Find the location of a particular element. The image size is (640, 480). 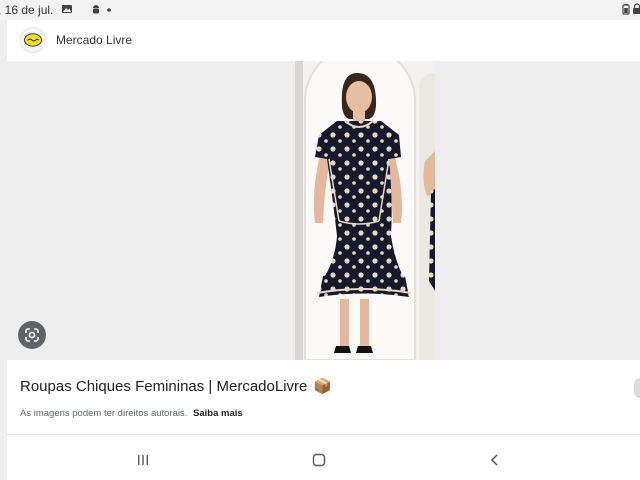

status-bar: , 16 de jul. is located at coordinates (320, 10).